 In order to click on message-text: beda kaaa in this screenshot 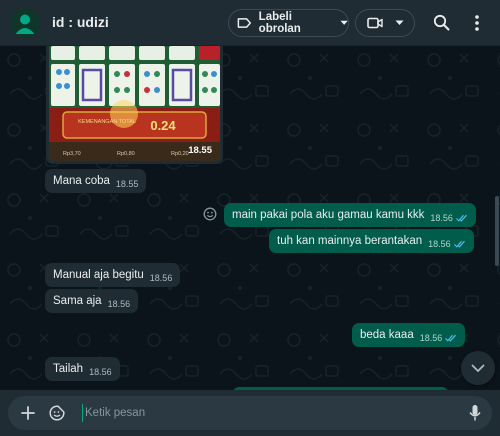, I will do `click(387, 335)`.